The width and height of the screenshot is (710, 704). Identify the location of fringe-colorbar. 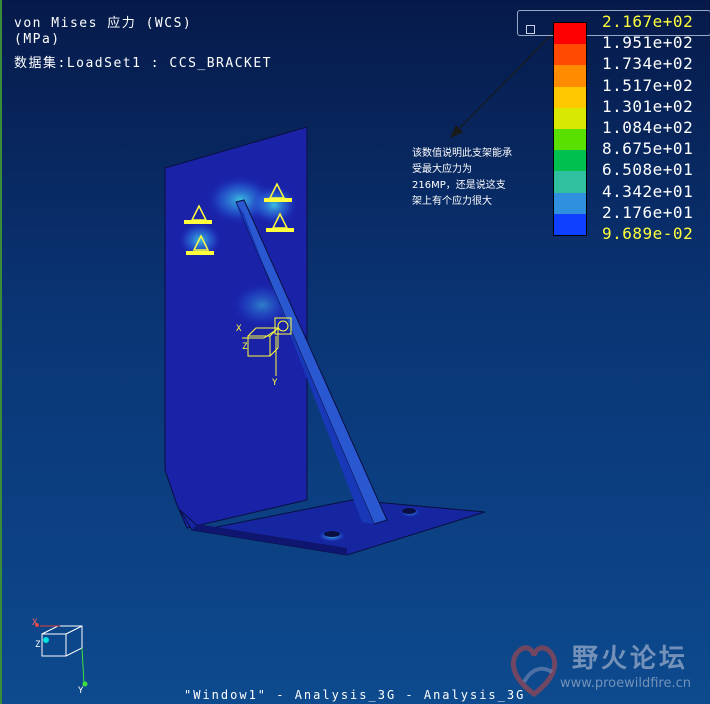
(570, 129).